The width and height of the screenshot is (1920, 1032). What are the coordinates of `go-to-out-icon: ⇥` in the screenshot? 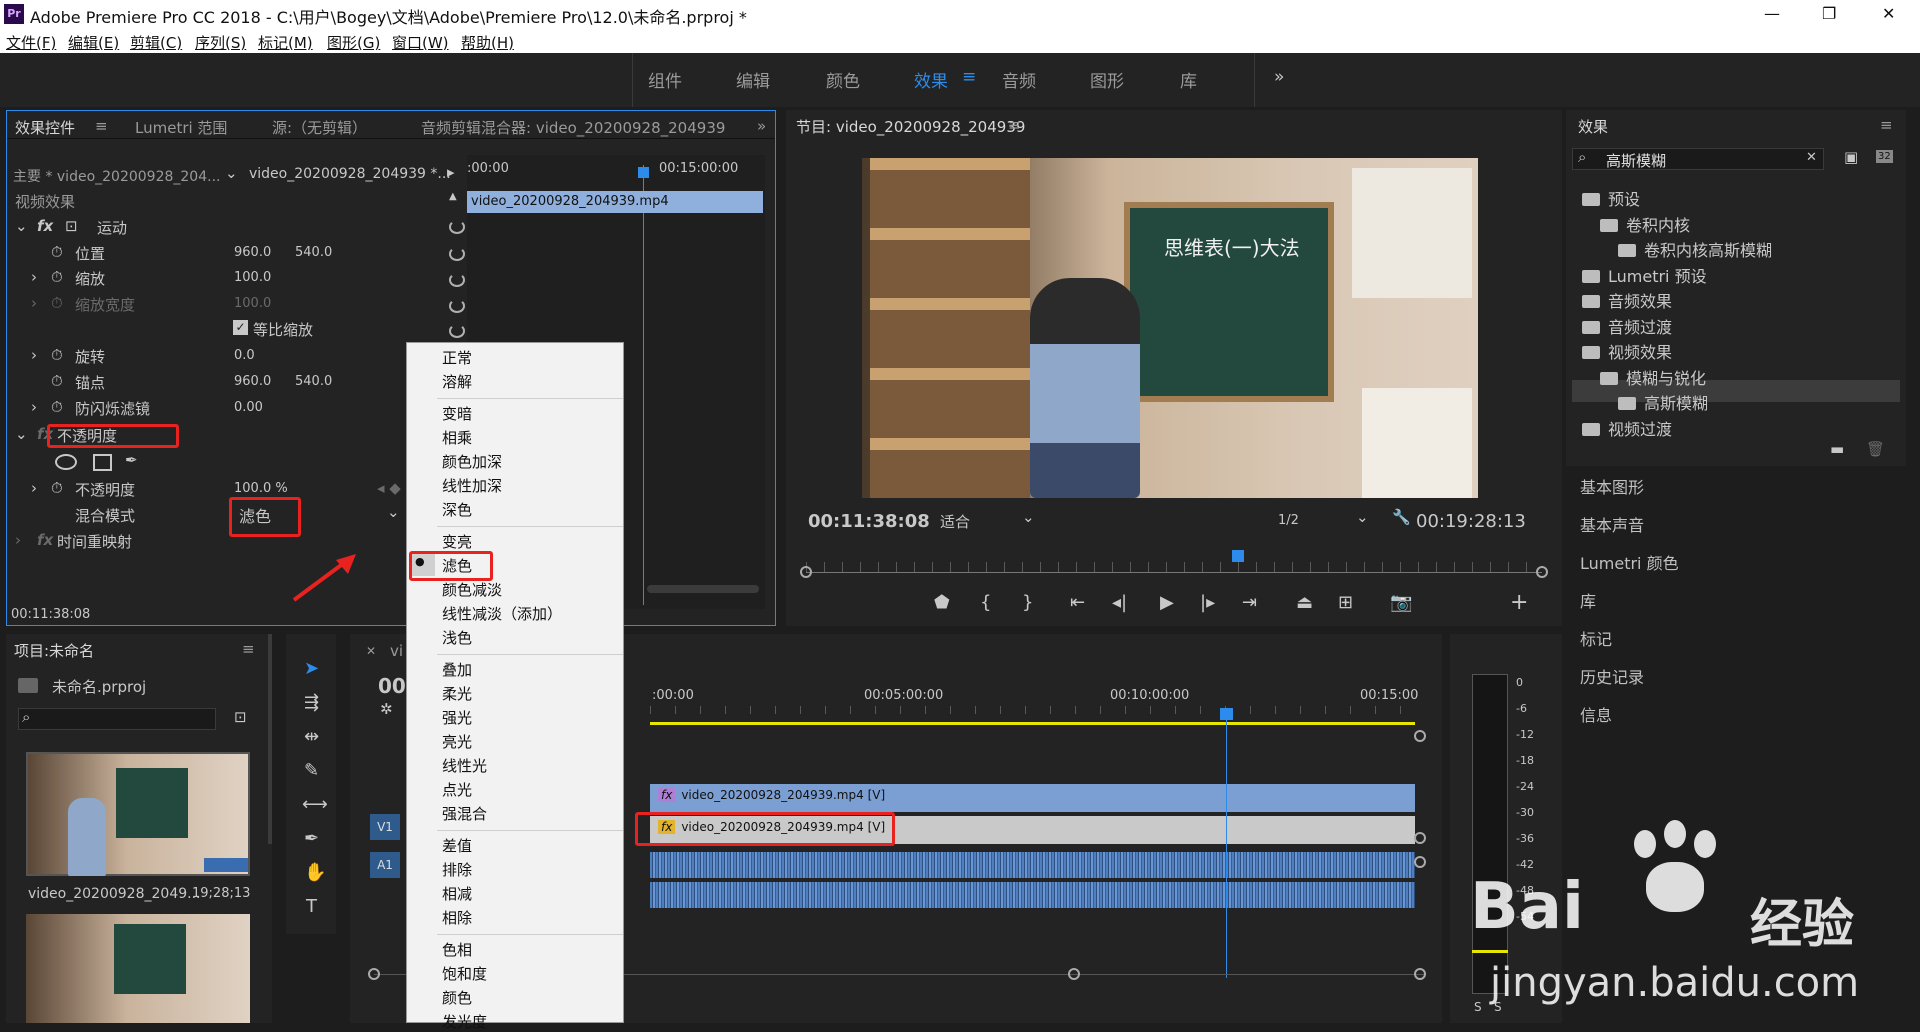 It's located at (1249, 602).